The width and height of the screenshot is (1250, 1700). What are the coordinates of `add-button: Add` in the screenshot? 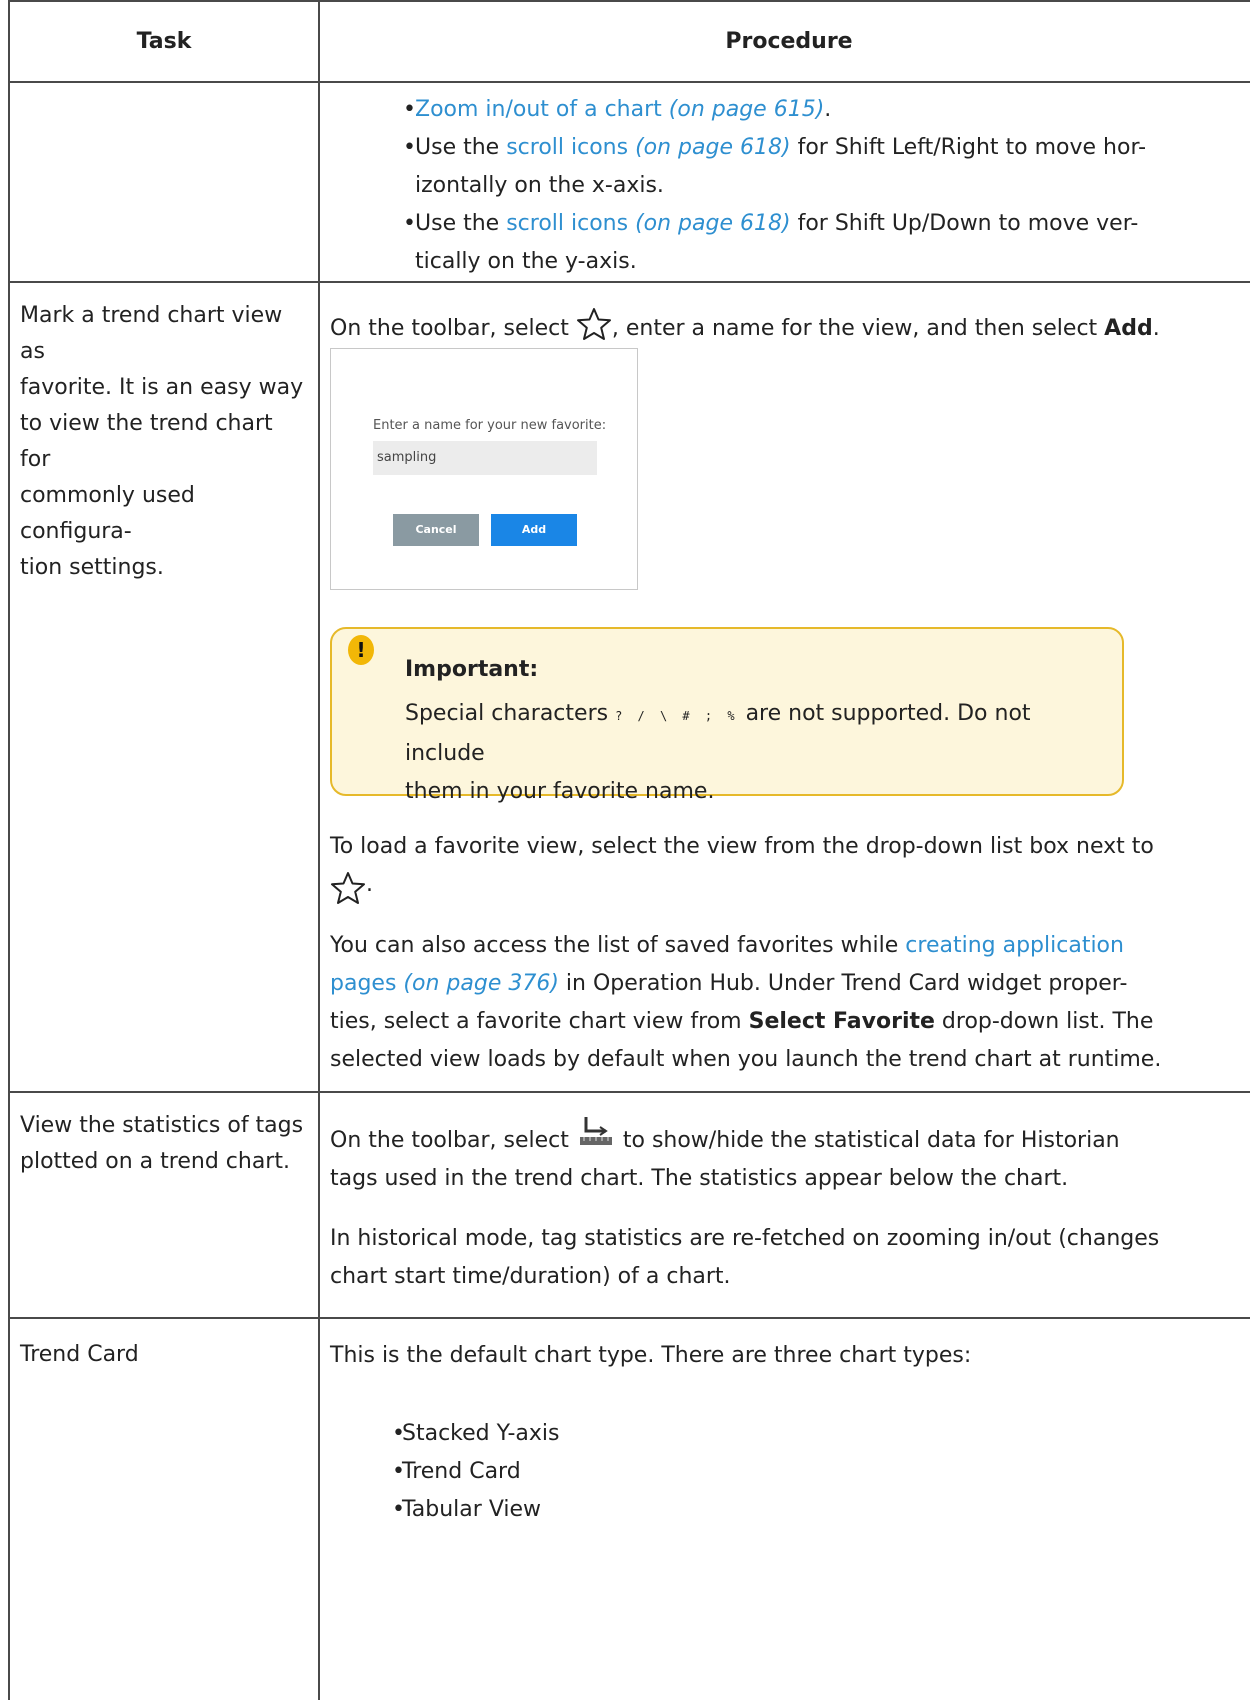 It's located at (534, 530).